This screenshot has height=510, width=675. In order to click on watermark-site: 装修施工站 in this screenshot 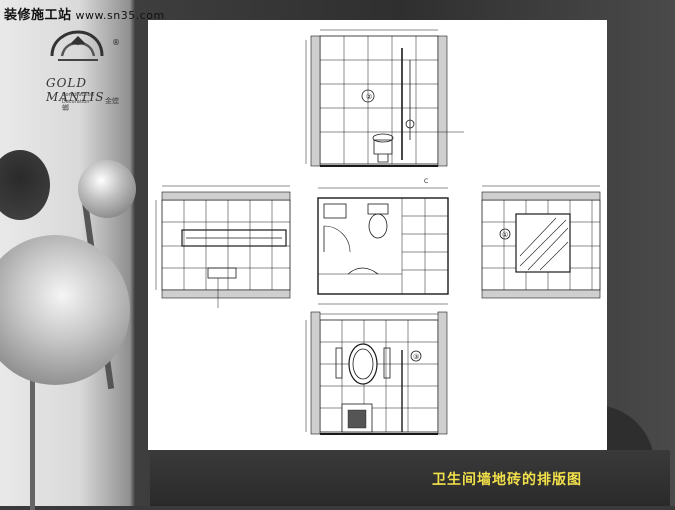, I will do `click(38, 15)`.